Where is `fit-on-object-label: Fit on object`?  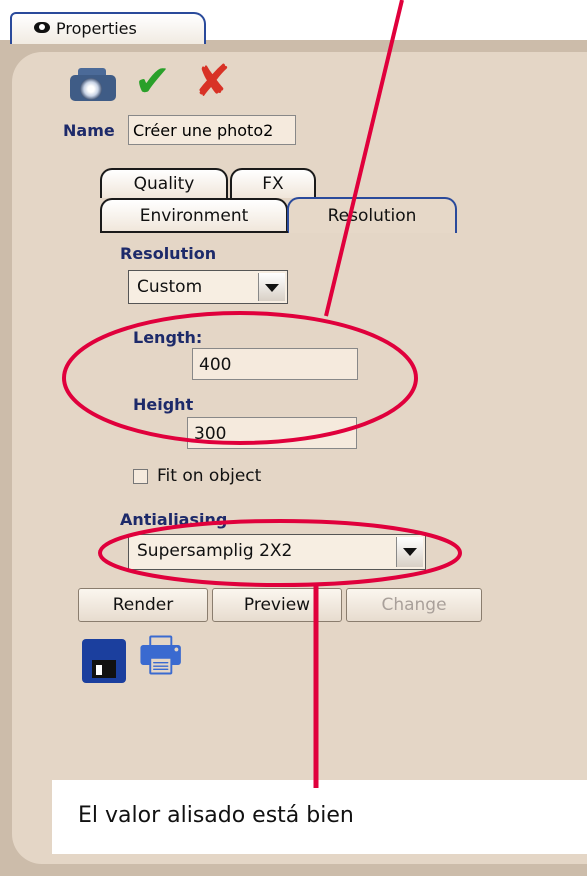
fit-on-object-label: Fit on object is located at coordinates (209, 476).